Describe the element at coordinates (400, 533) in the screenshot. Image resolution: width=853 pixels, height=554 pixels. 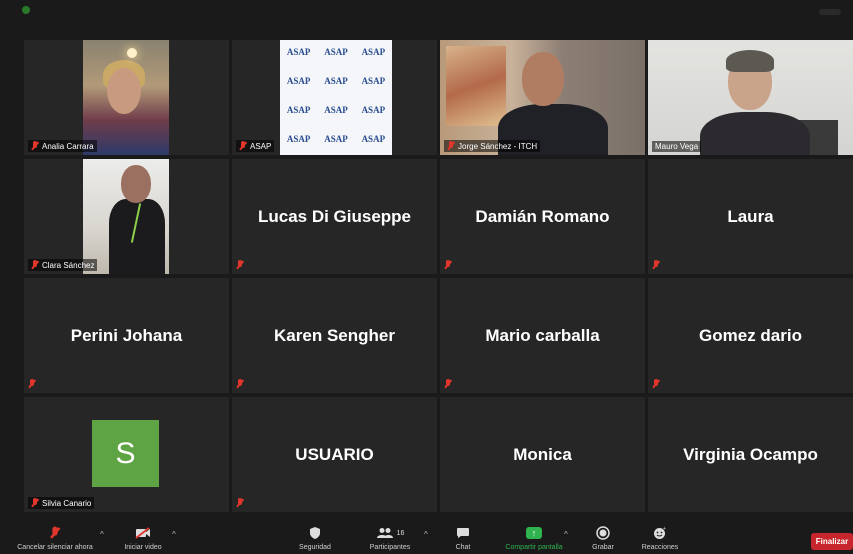
I see `participants-count: 16` at that location.